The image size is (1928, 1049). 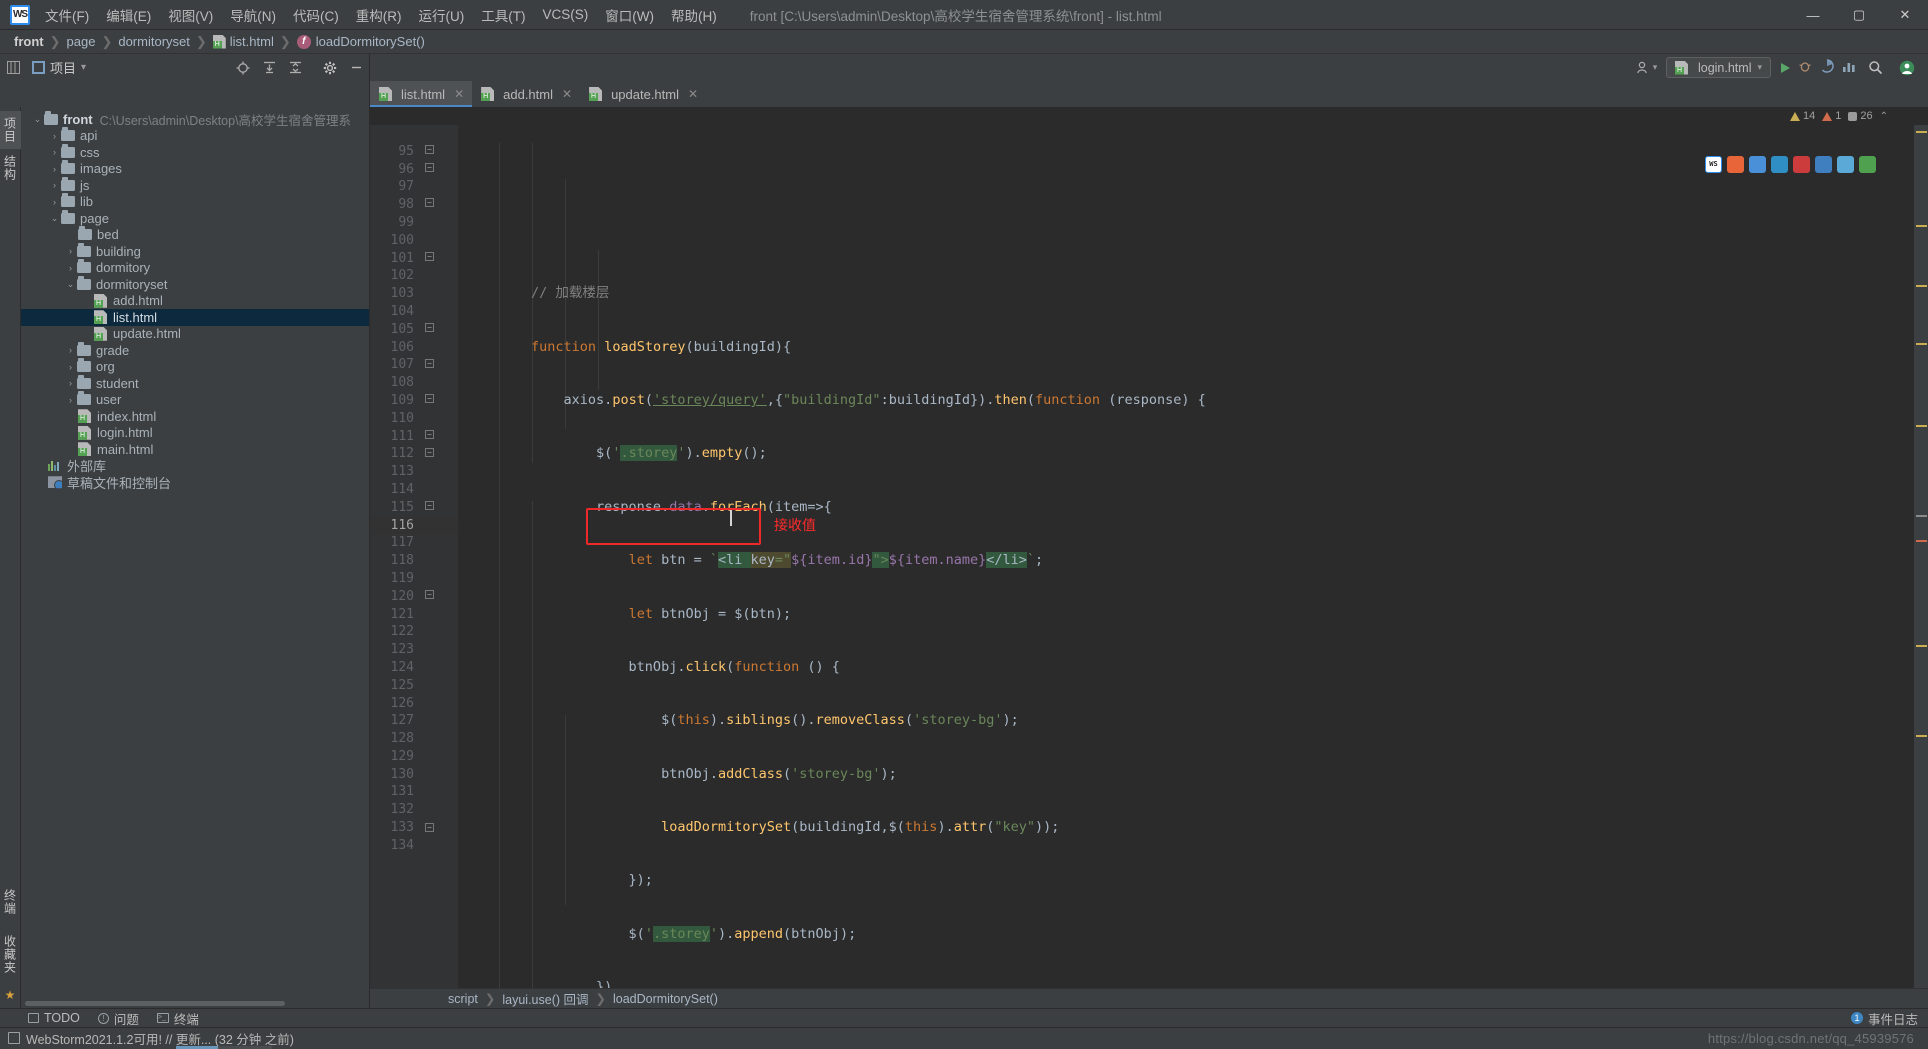 What do you see at coordinates (195, 185) in the screenshot?
I see `tree-node-js: › js` at bounding box center [195, 185].